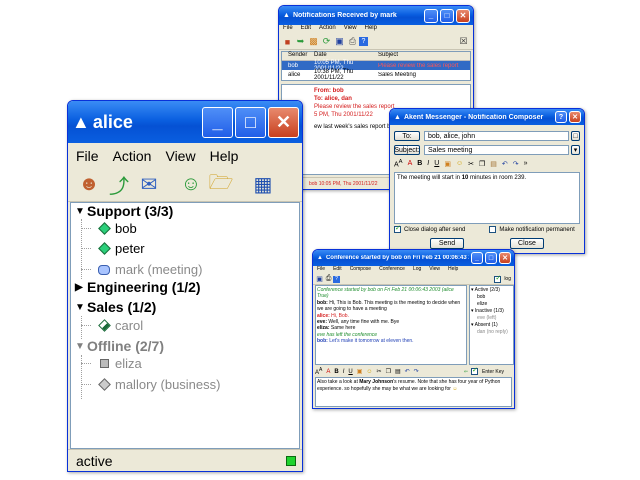 The image size is (640, 480). I want to click on presence-status: active, so click(94, 461).